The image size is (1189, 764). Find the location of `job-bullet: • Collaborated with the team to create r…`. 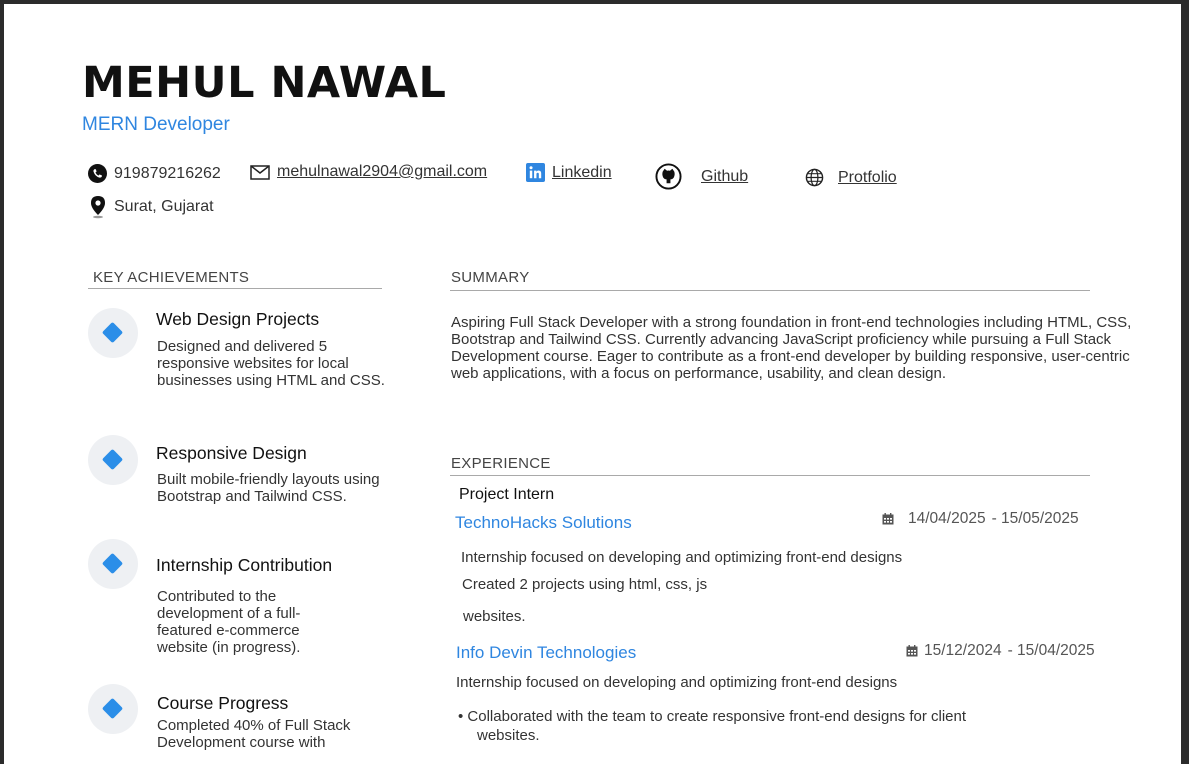

job-bullet: • Collaborated with the team to create r… is located at coordinates (712, 716).